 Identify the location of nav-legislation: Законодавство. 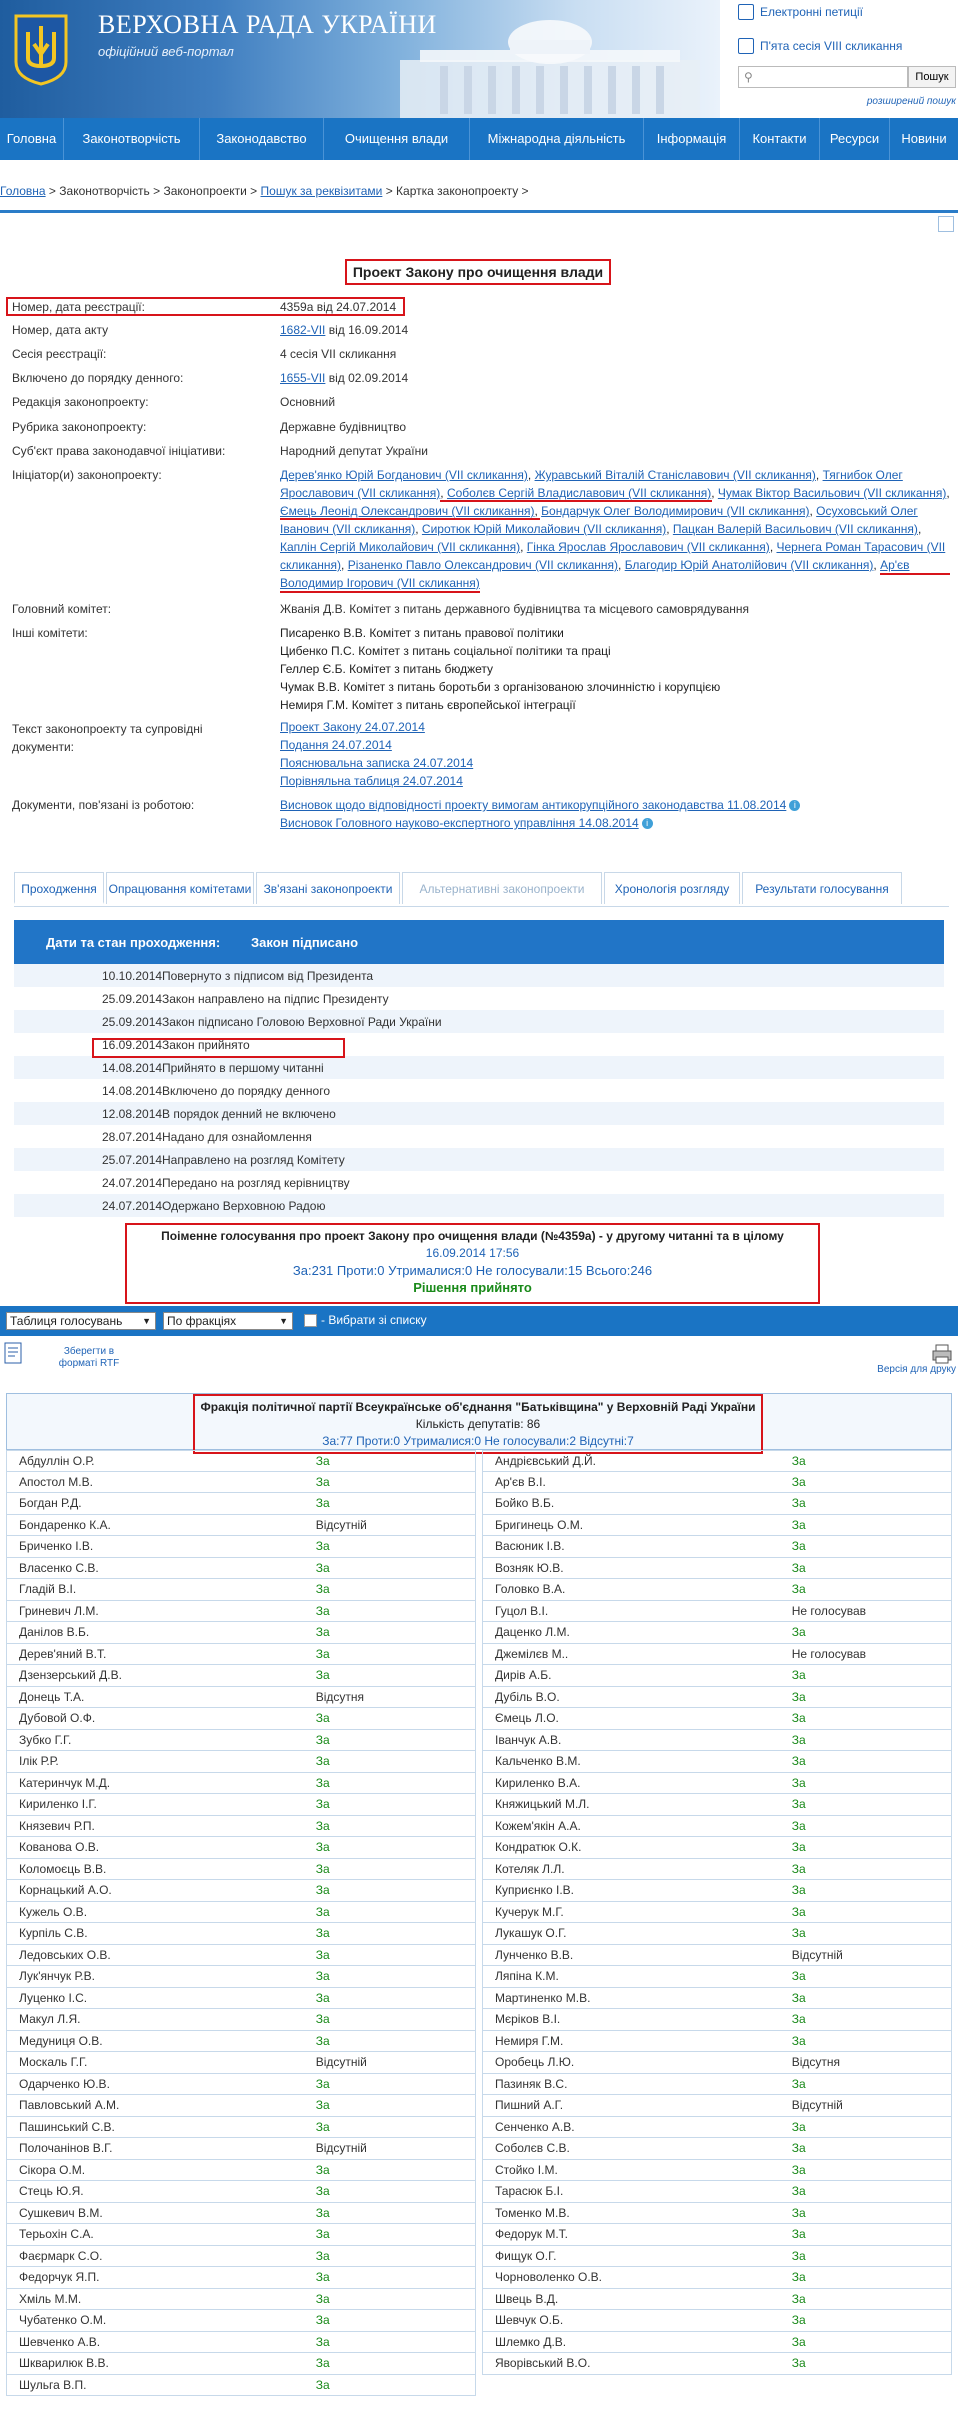
(262, 139).